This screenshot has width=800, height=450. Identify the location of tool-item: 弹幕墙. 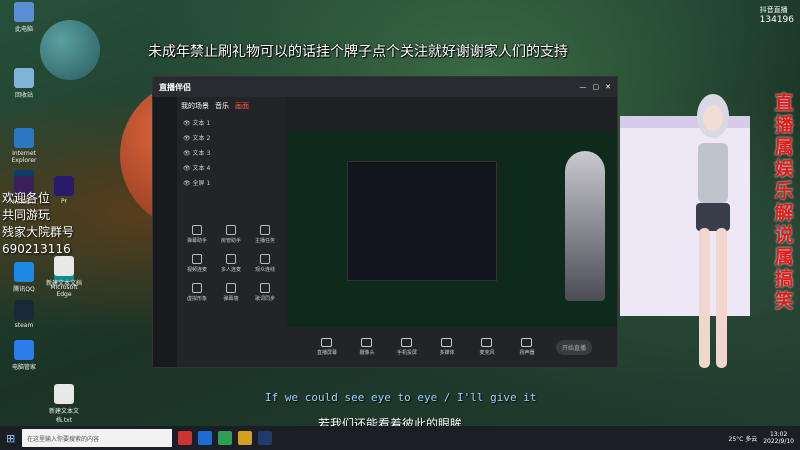
(231, 292).